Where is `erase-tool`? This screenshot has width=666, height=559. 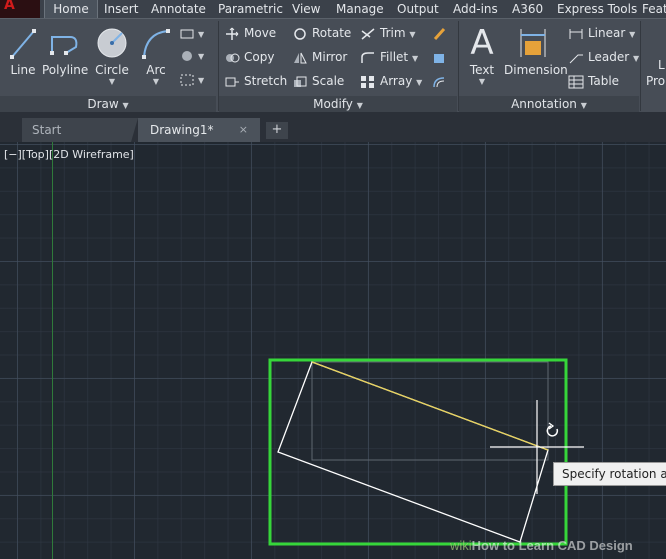
erase-tool is located at coordinates (442, 33).